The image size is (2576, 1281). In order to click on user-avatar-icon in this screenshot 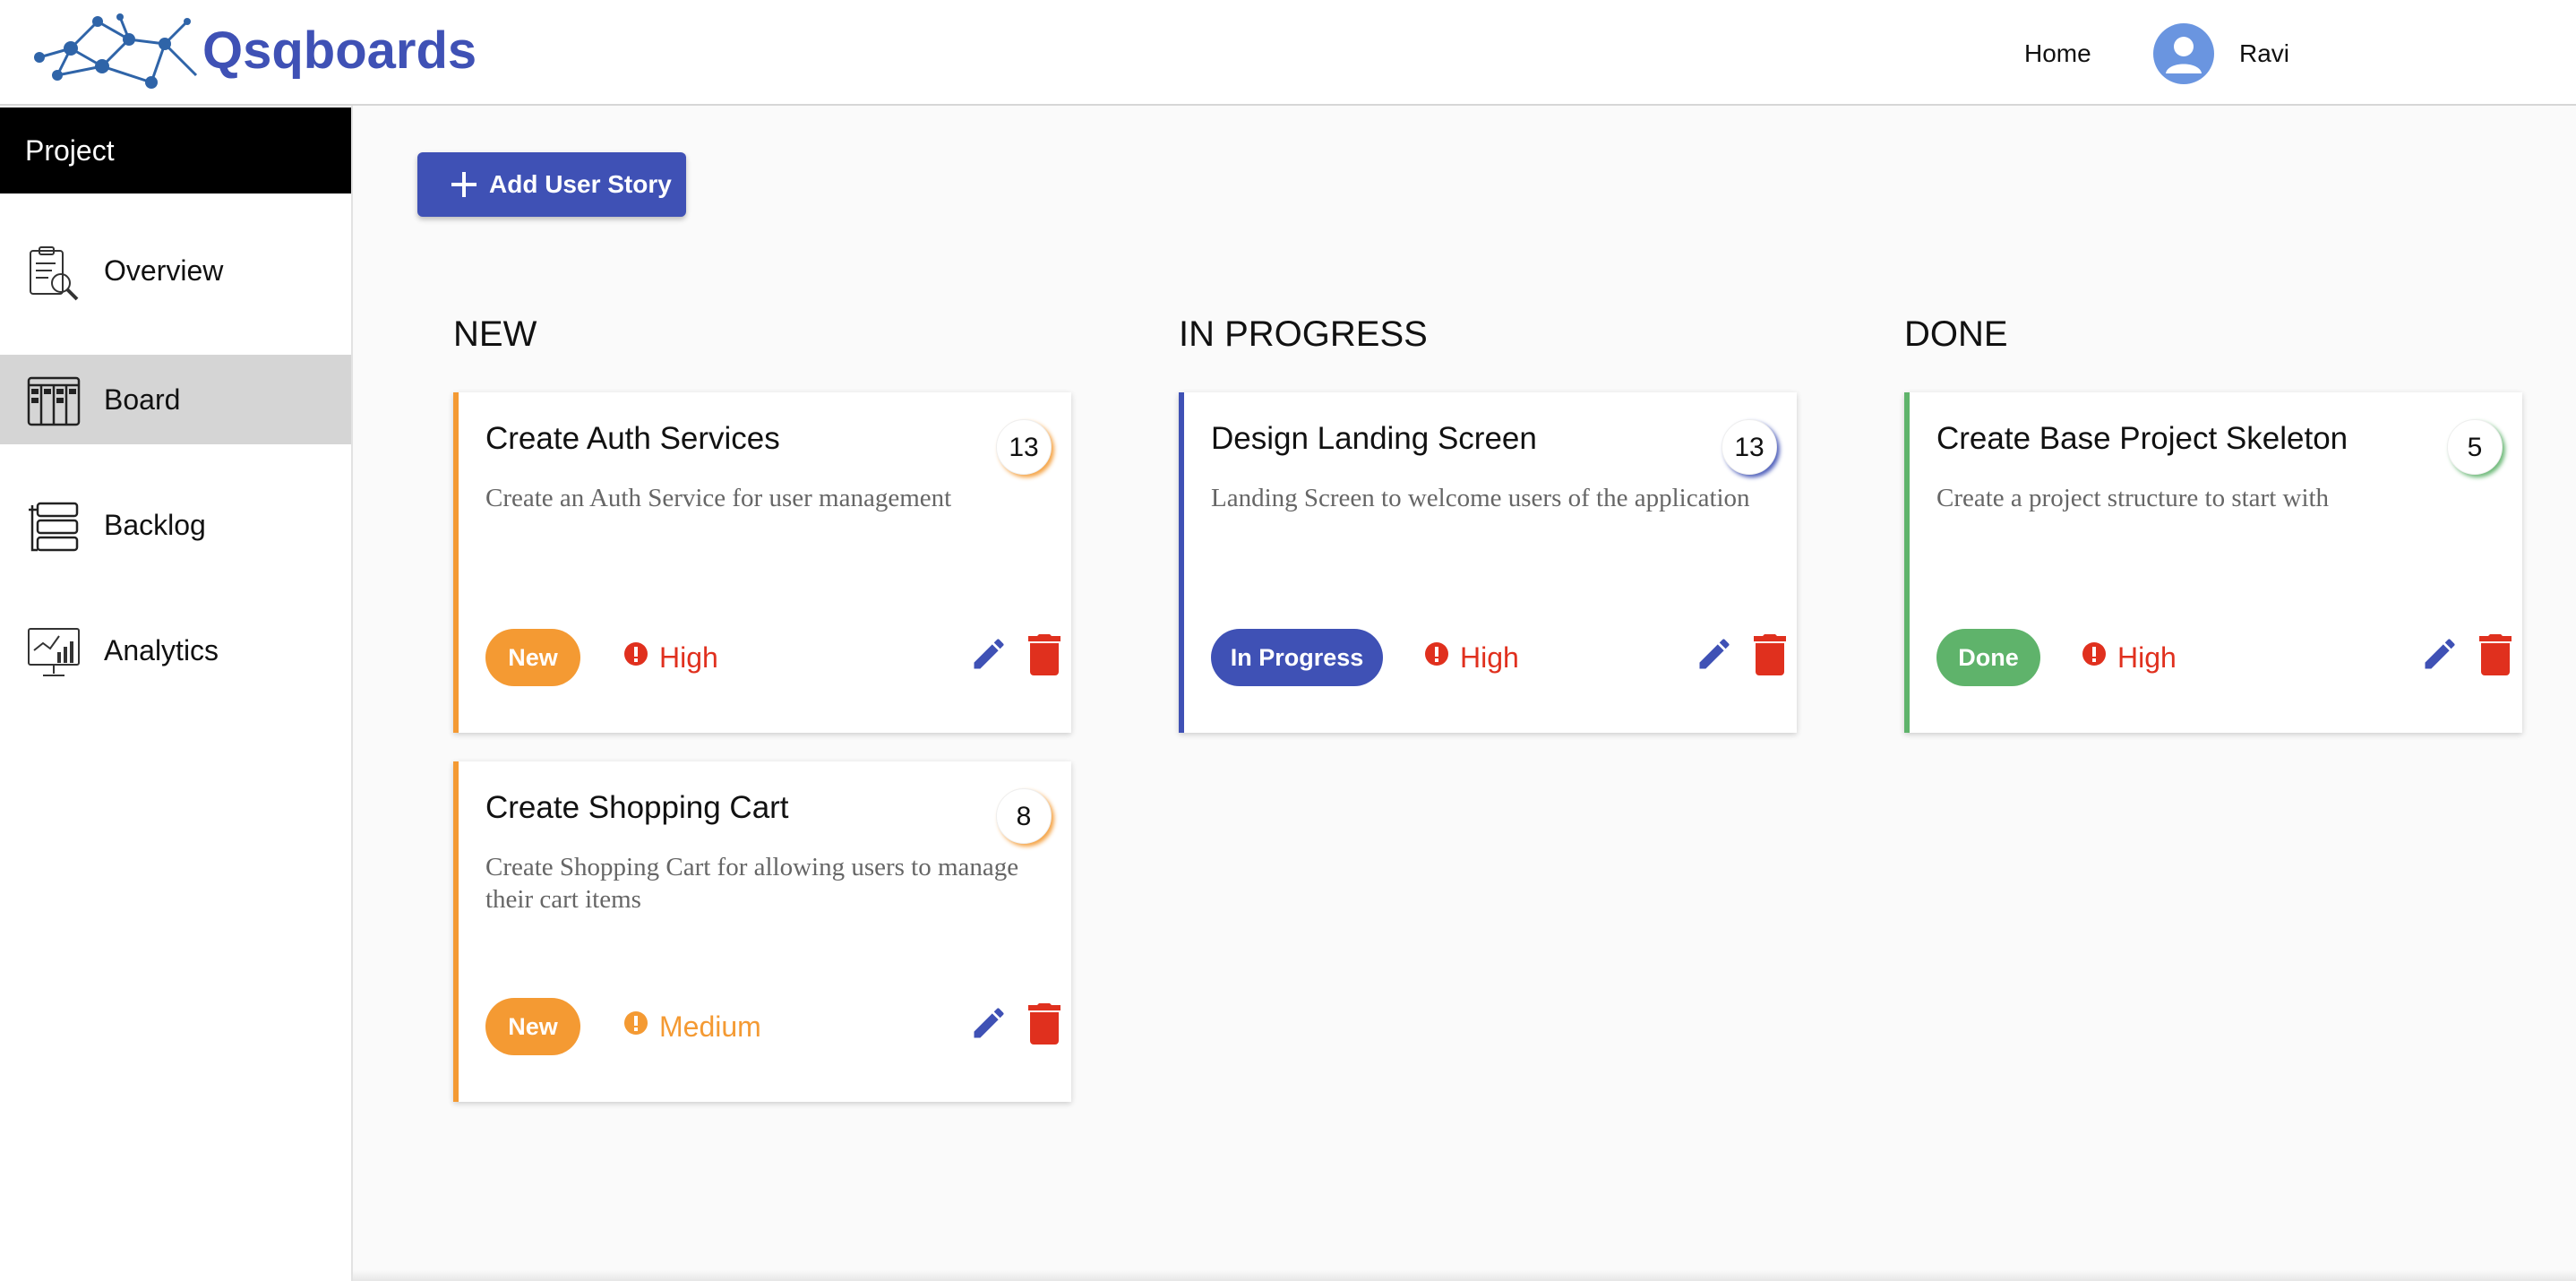, I will do `click(2183, 53)`.